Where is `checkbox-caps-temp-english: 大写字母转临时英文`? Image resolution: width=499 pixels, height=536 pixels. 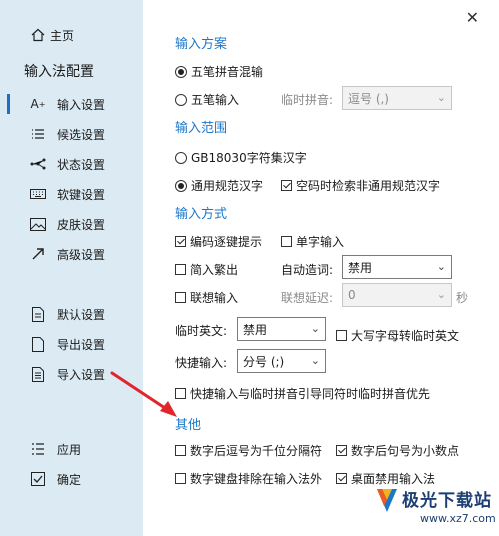
checkbox-caps-temp-english: 大写字母转临时英文 is located at coordinates (397, 335).